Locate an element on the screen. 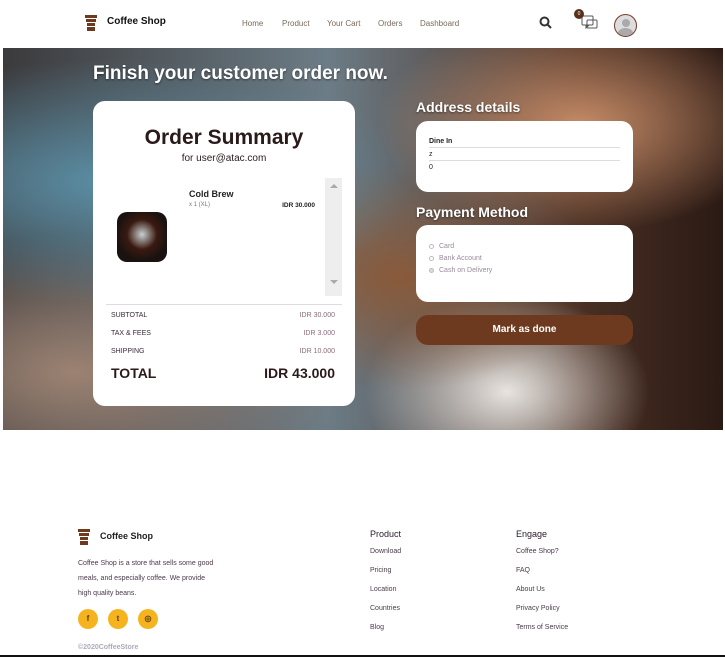  item-name: Cold Brew is located at coordinates (211, 194).